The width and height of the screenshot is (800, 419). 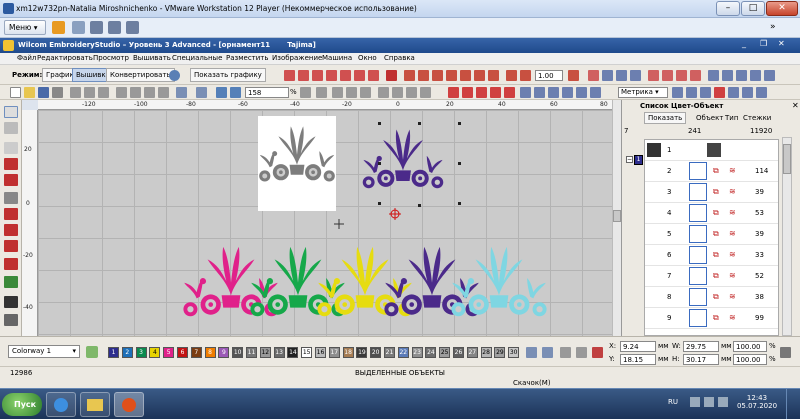 I want to click on vm-dropdown-icon, so click(x=78, y=27).